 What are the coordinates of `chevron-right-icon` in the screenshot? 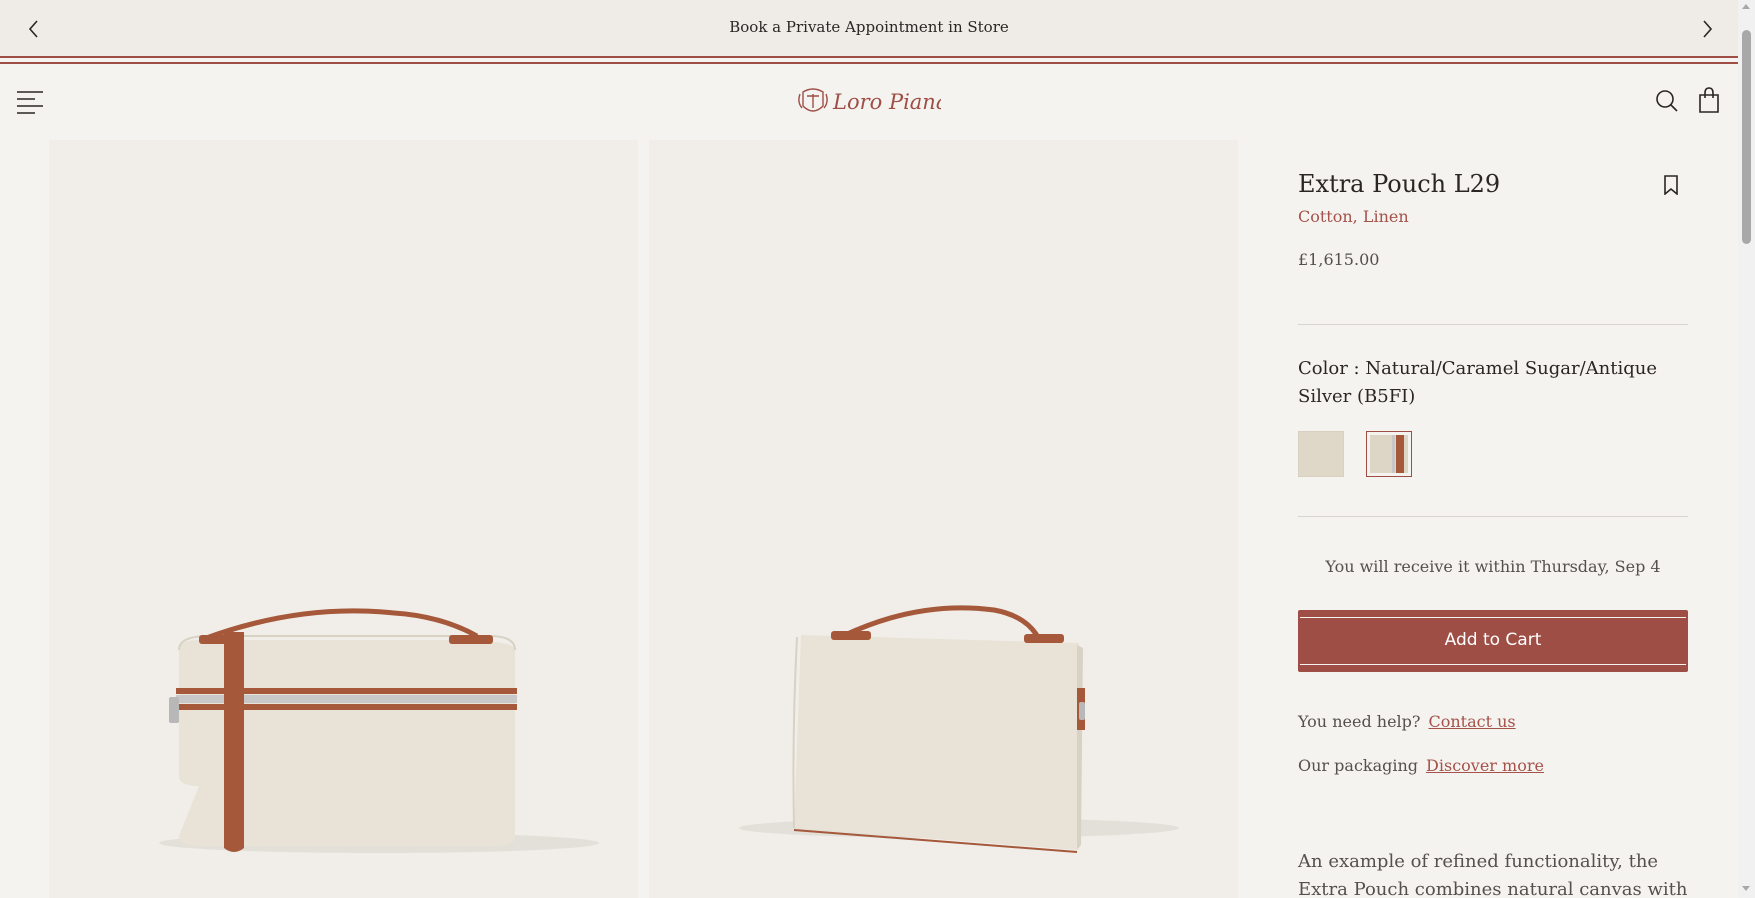 It's located at (1707, 29).